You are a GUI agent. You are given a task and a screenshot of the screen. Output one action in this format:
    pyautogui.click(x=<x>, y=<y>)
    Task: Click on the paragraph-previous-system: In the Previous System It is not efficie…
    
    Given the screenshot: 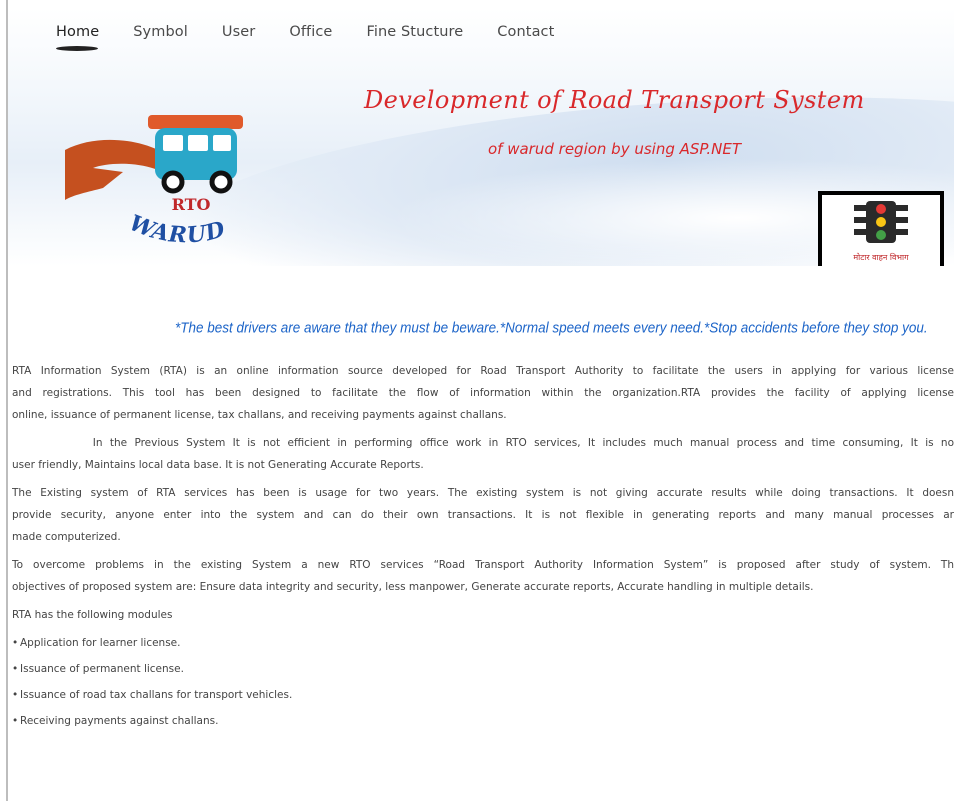 What is the action you would take?
    pyautogui.click(x=483, y=454)
    